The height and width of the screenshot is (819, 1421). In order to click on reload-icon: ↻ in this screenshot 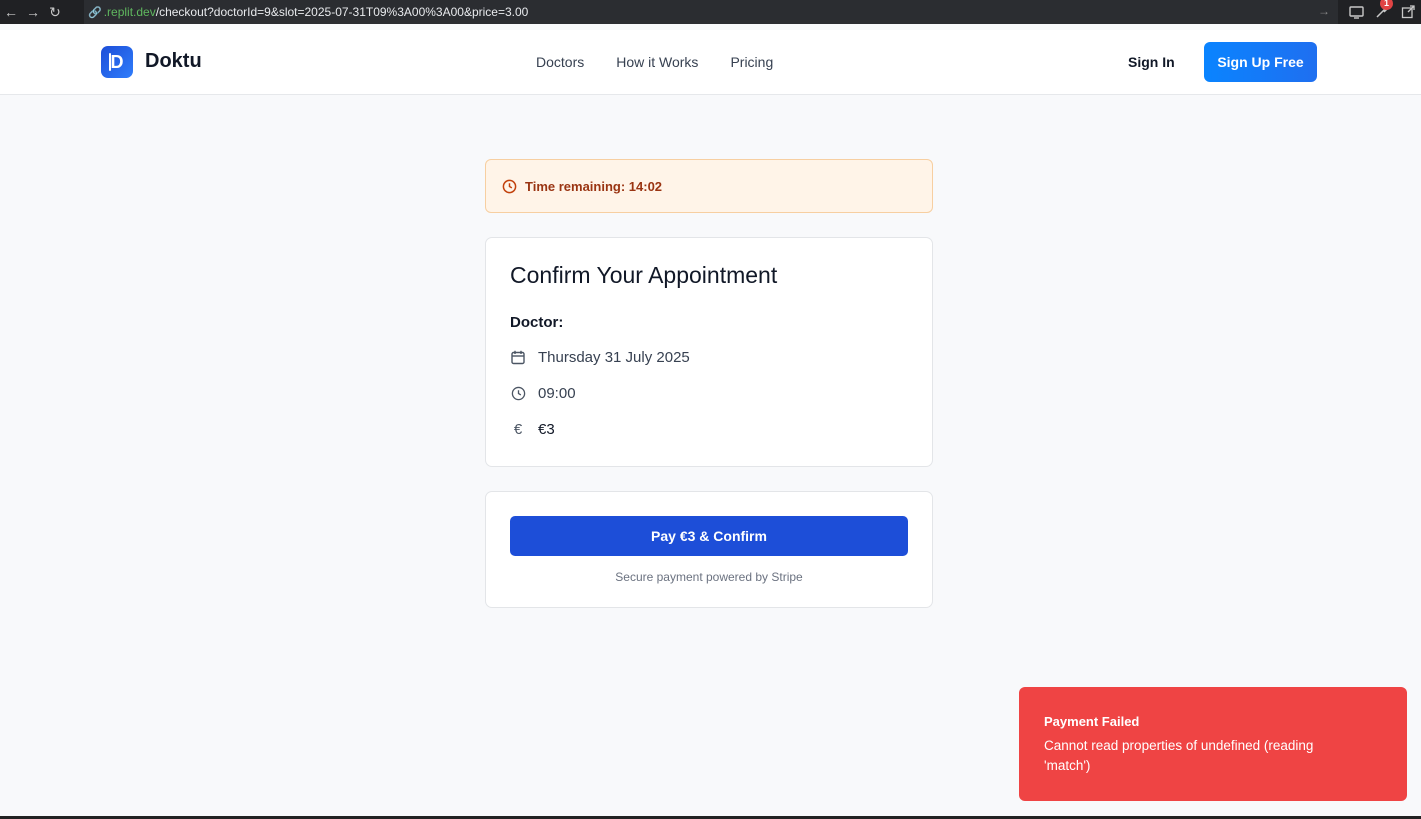, I will do `click(55, 12)`.